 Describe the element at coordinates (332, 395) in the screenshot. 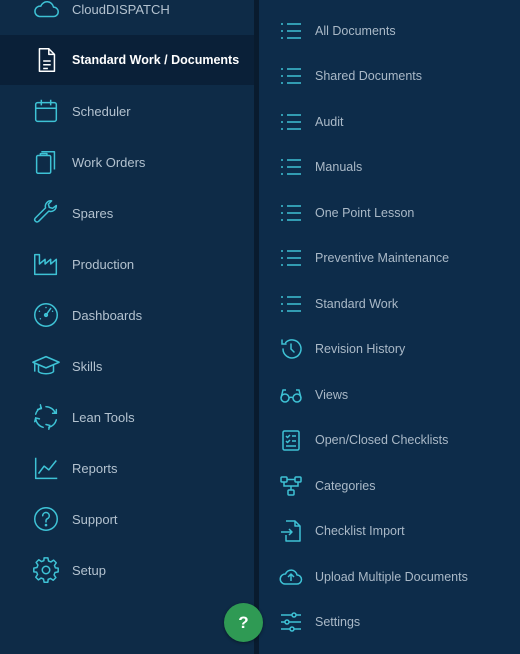

I see `submenu-item-label: Views` at that location.